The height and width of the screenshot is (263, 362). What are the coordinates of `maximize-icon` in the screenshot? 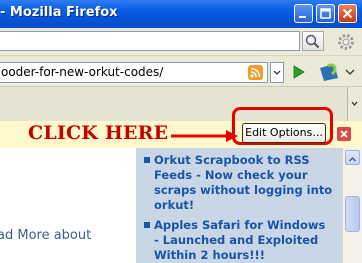 It's located at (325, 13).